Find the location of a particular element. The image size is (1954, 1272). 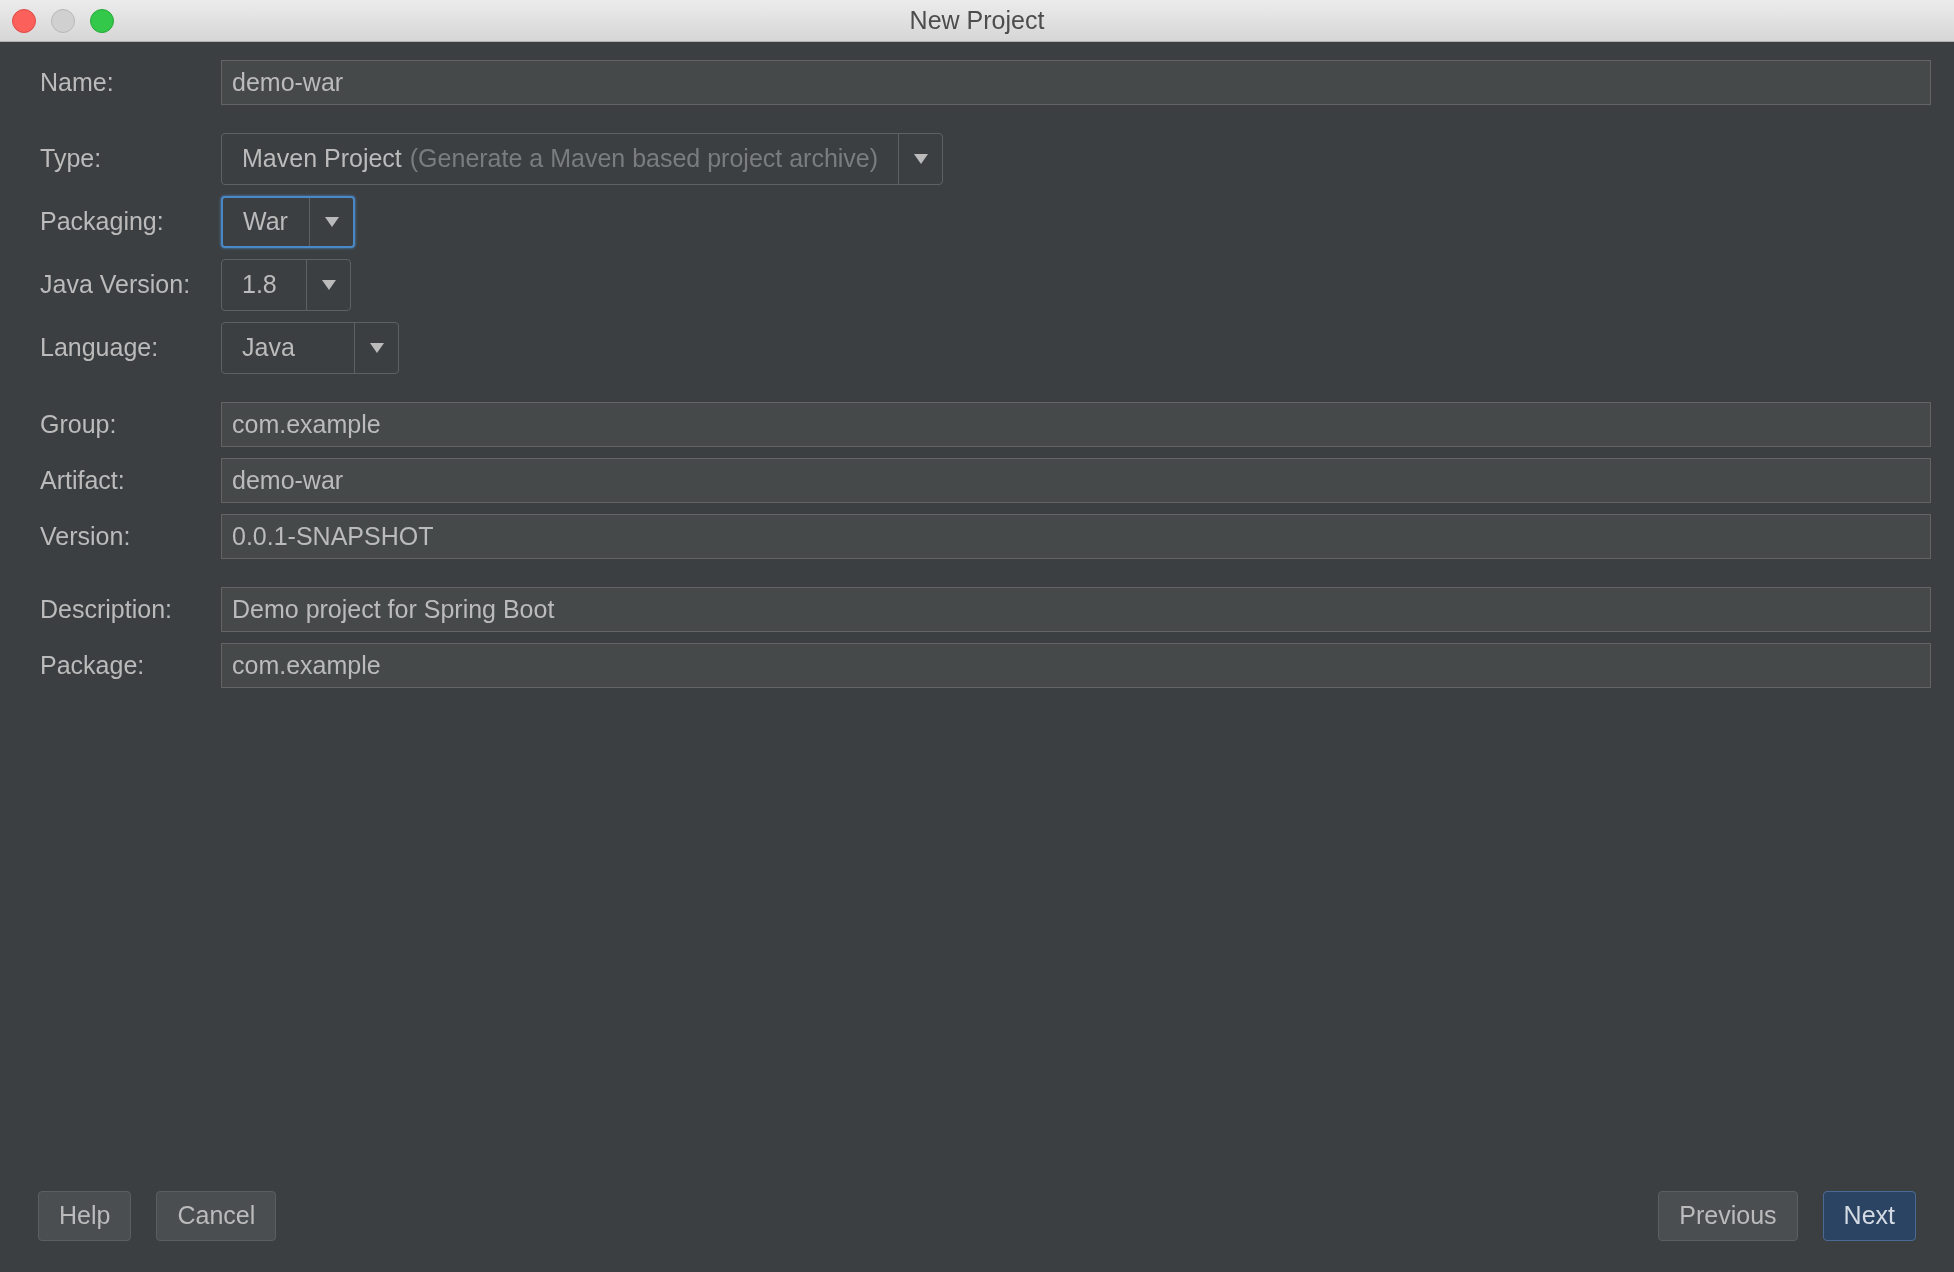

dialog-button: Cancel is located at coordinates (216, 1216).